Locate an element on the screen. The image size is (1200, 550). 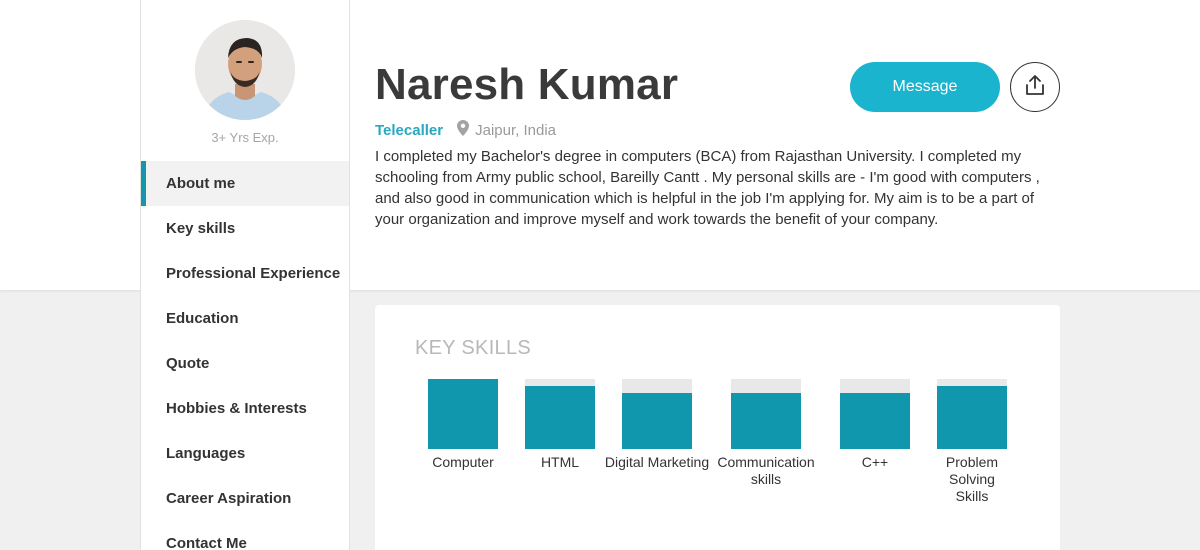
profile-role: Telecaller is located at coordinates (409, 130).